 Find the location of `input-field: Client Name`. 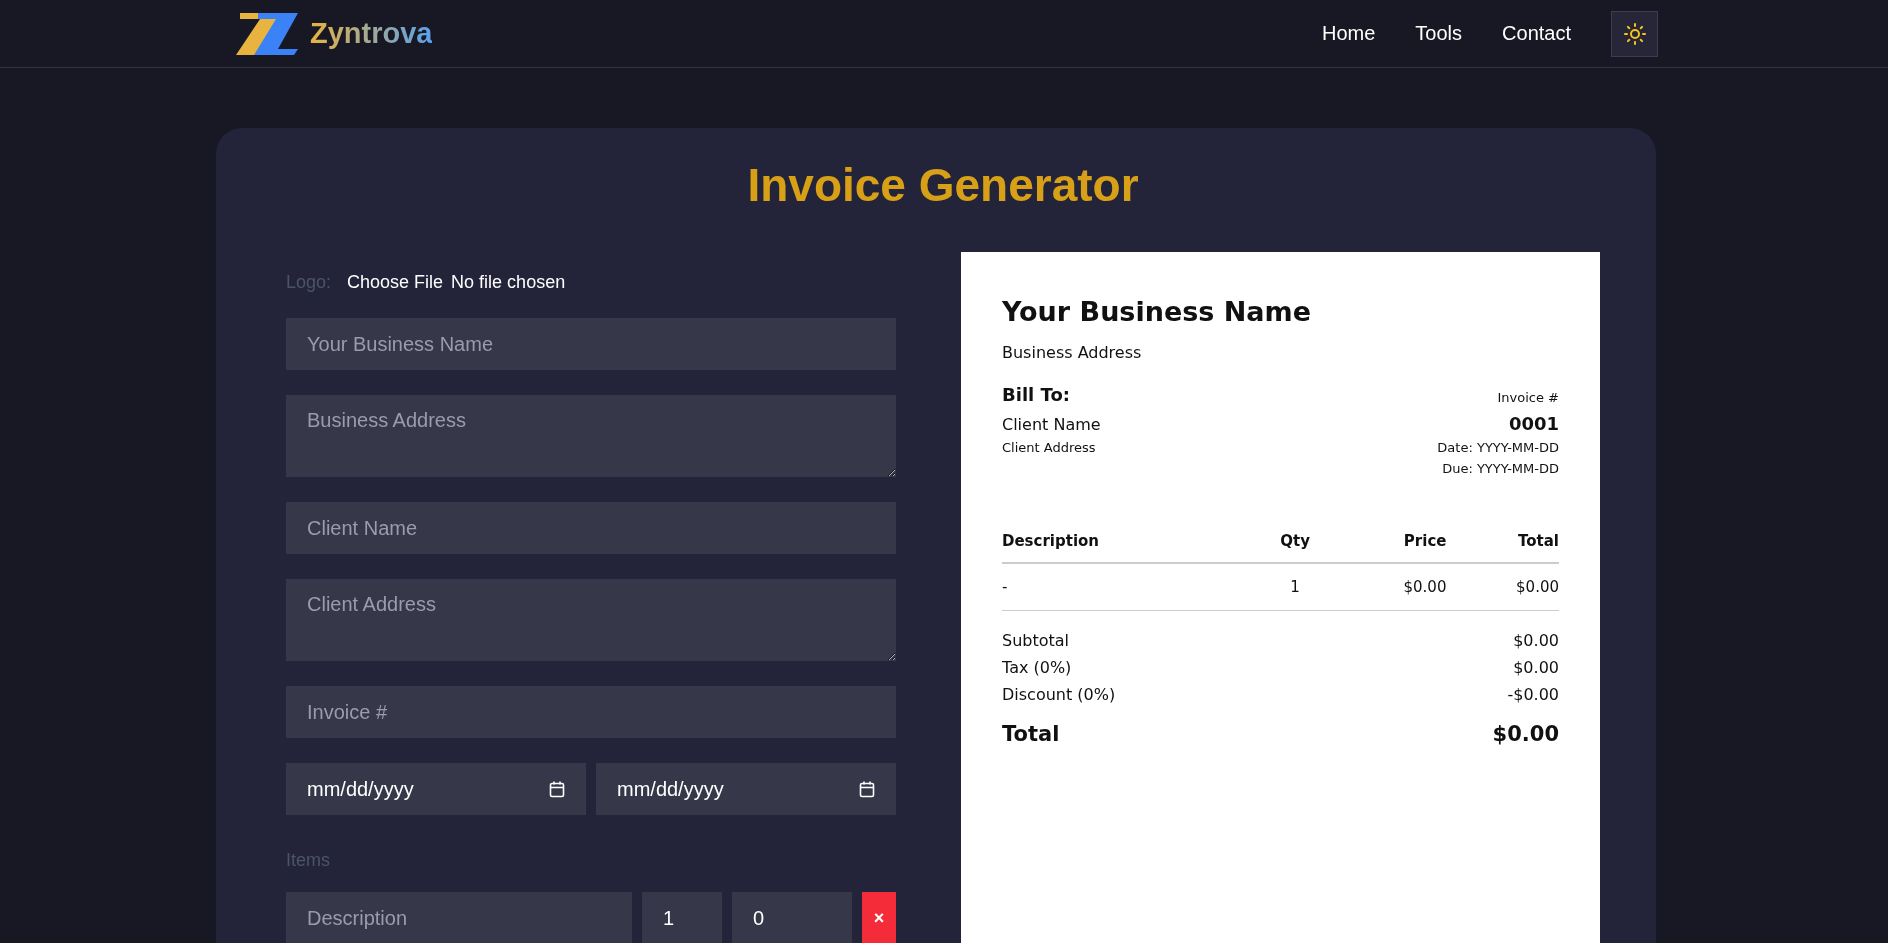

input-field: Client Name is located at coordinates (591, 528).